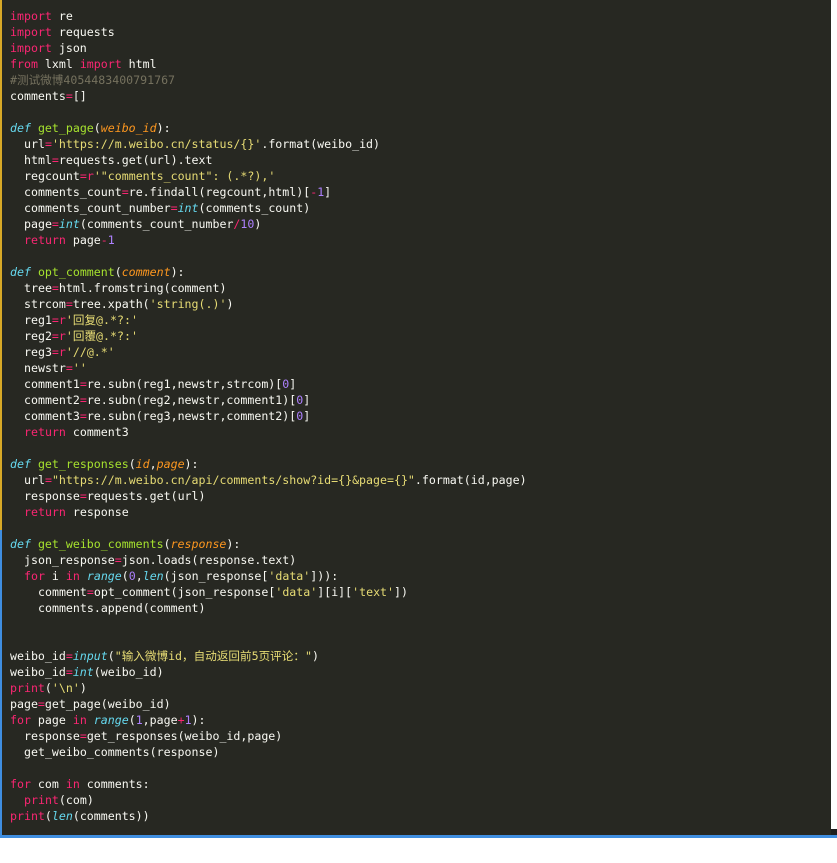 This screenshot has height=863, width=837. Describe the element at coordinates (834, 417) in the screenshot. I see `scrollbar-track` at that location.